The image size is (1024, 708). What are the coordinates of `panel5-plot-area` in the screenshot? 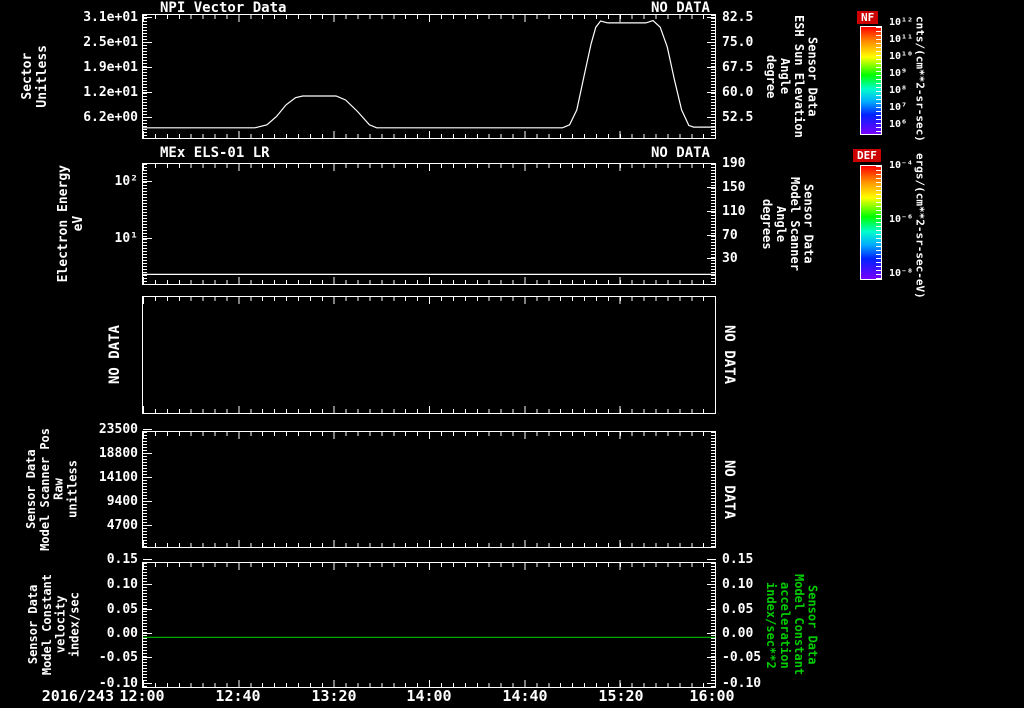 It's located at (429, 625).